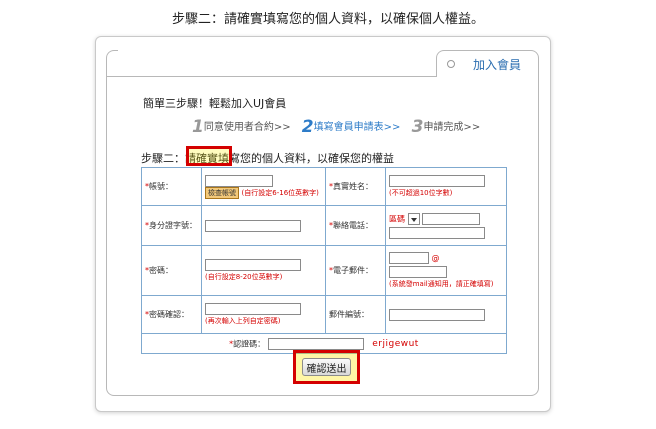 Image resolution: width=656 pixels, height=429 pixels. Describe the element at coordinates (171, 270) in the screenshot. I see `password-label: *密碼：` at that location.